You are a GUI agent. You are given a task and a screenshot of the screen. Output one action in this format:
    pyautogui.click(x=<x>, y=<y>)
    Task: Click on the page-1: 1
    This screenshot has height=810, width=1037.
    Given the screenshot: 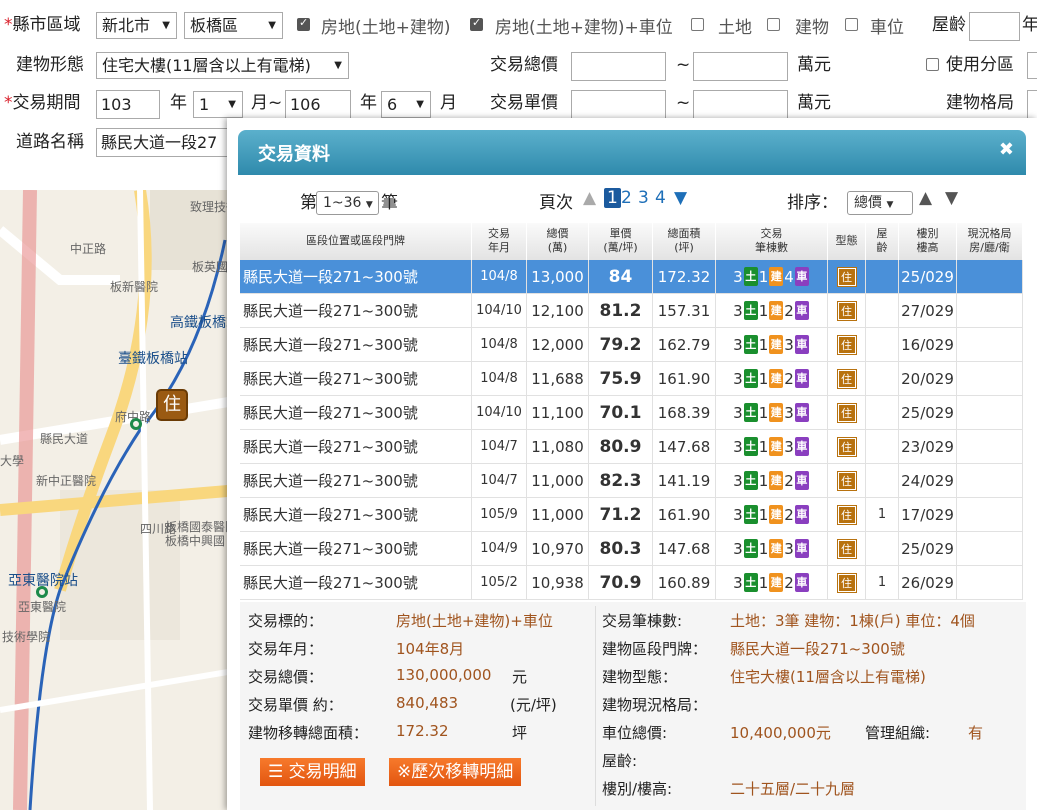 What is the action you would take?
    pyautogui.click(x=612, y=198)
    